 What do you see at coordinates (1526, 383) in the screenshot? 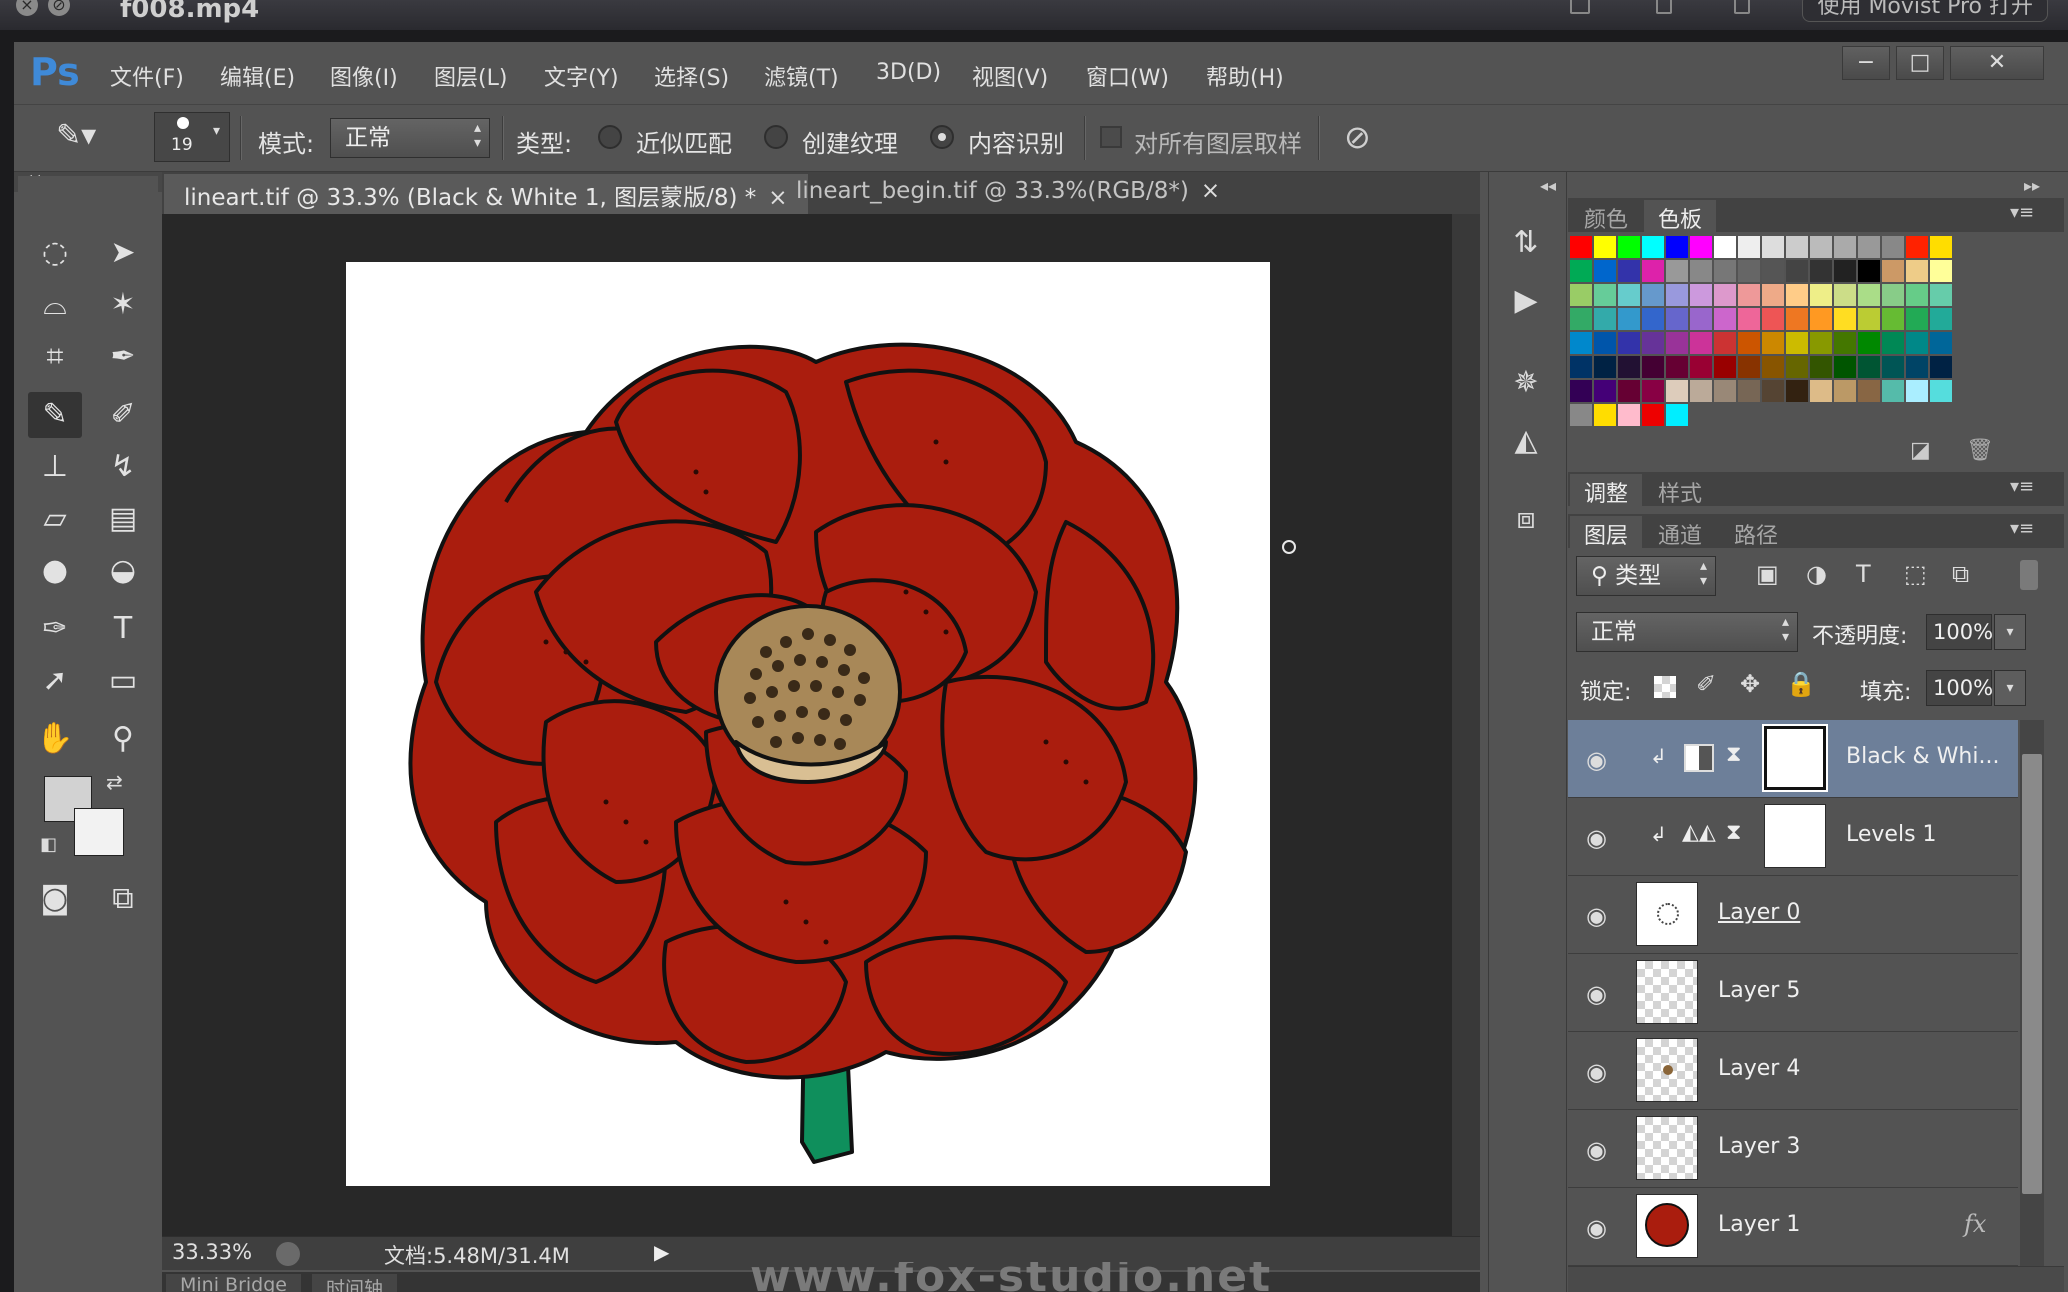
I see `navigator-panel-icon: ✵` at bounding box center [1526, 383].